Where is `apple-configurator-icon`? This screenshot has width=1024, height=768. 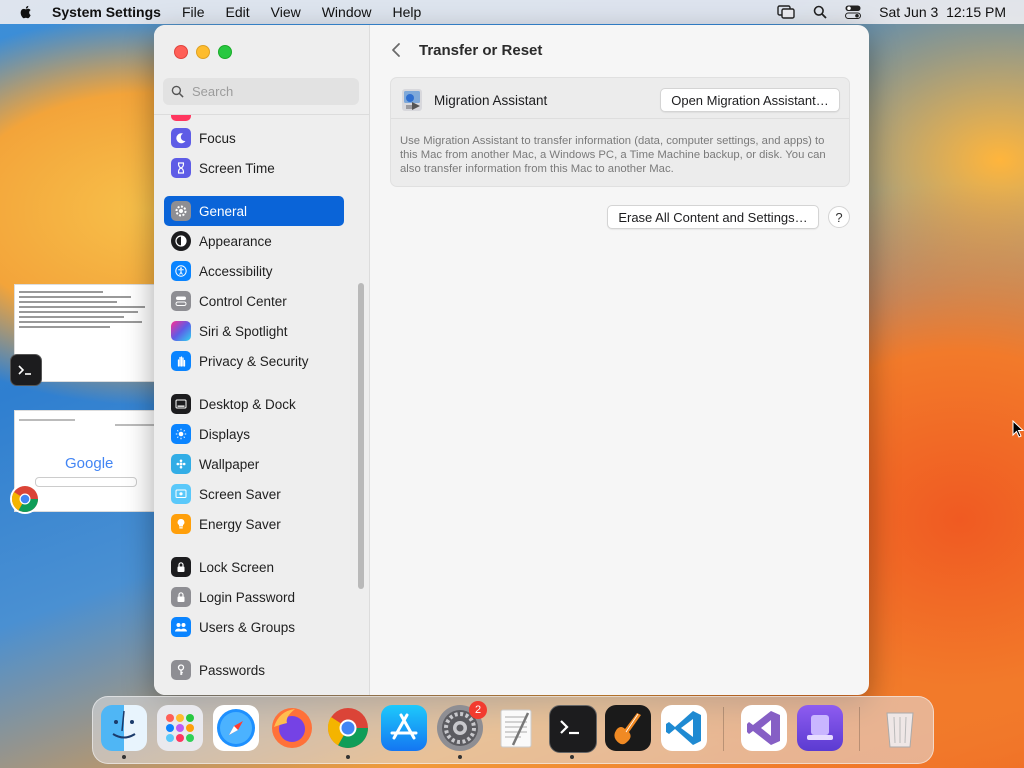
apple-configurator-icon is located at coordinates (820, 728).